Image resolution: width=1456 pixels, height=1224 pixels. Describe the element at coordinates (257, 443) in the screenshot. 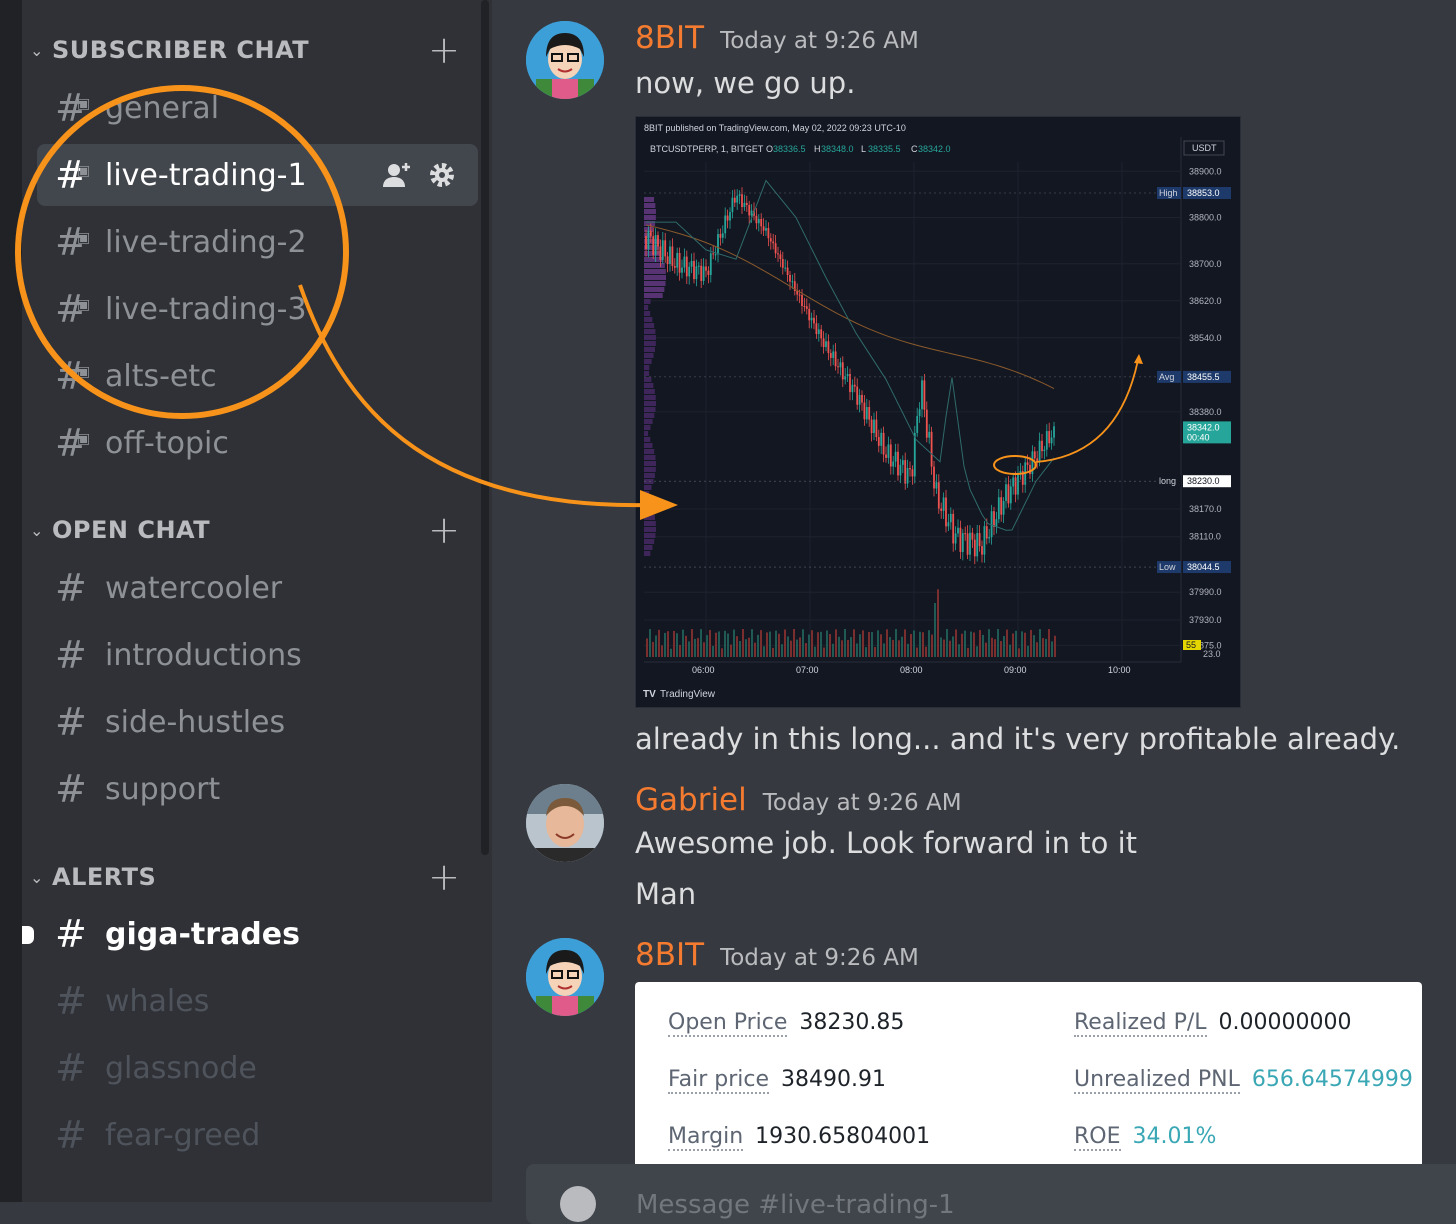

I see `channel-off-topic: # ▣ off-topic` at that location.